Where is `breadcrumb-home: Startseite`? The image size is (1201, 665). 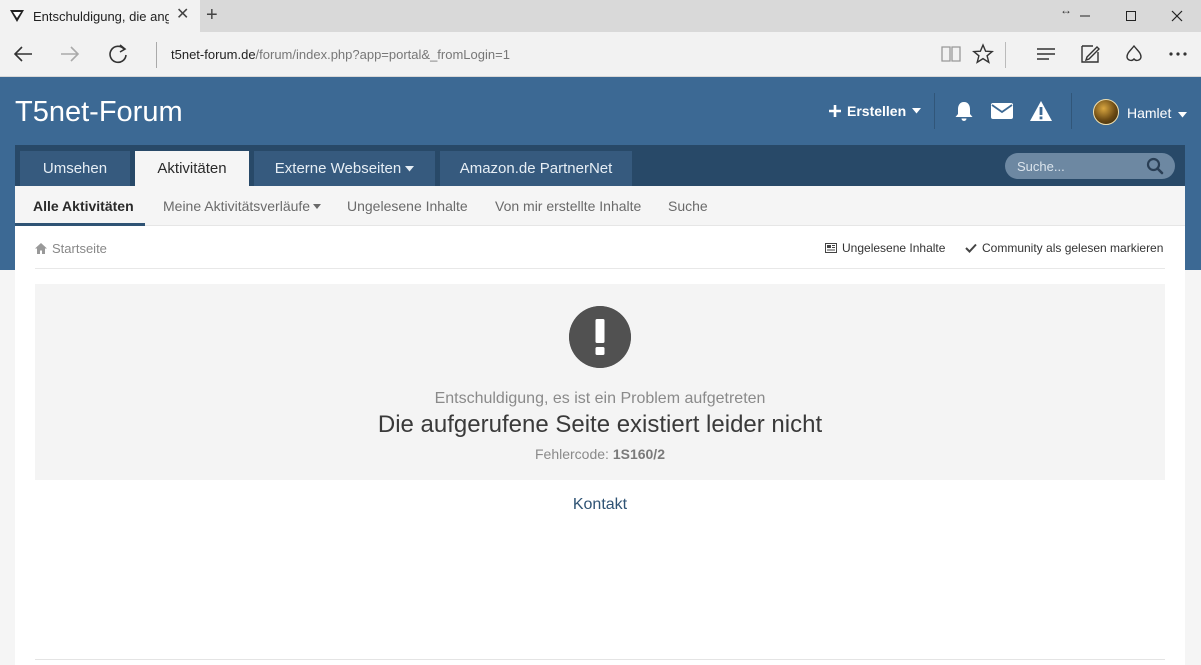
breadcrumb-home: Startseite is located at coordinates (79, 248).